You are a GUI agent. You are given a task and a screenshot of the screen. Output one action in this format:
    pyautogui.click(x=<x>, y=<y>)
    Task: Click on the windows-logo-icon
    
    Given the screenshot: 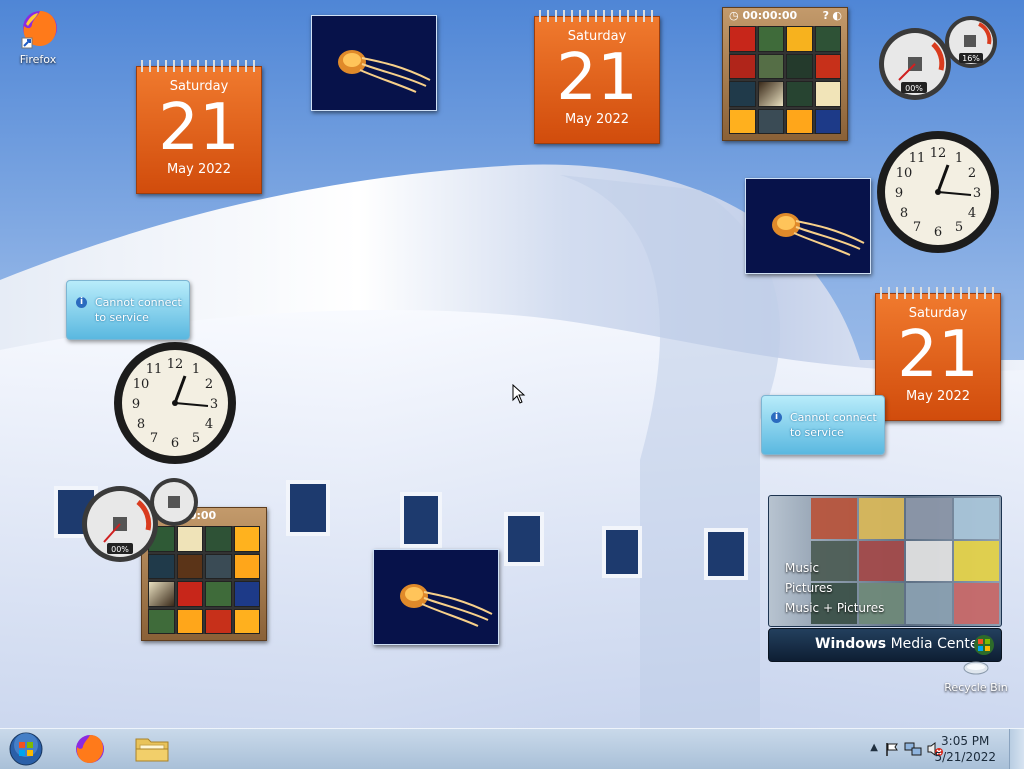 What is the action you would take?
    pyautogui.click(x=984, y=645)
    